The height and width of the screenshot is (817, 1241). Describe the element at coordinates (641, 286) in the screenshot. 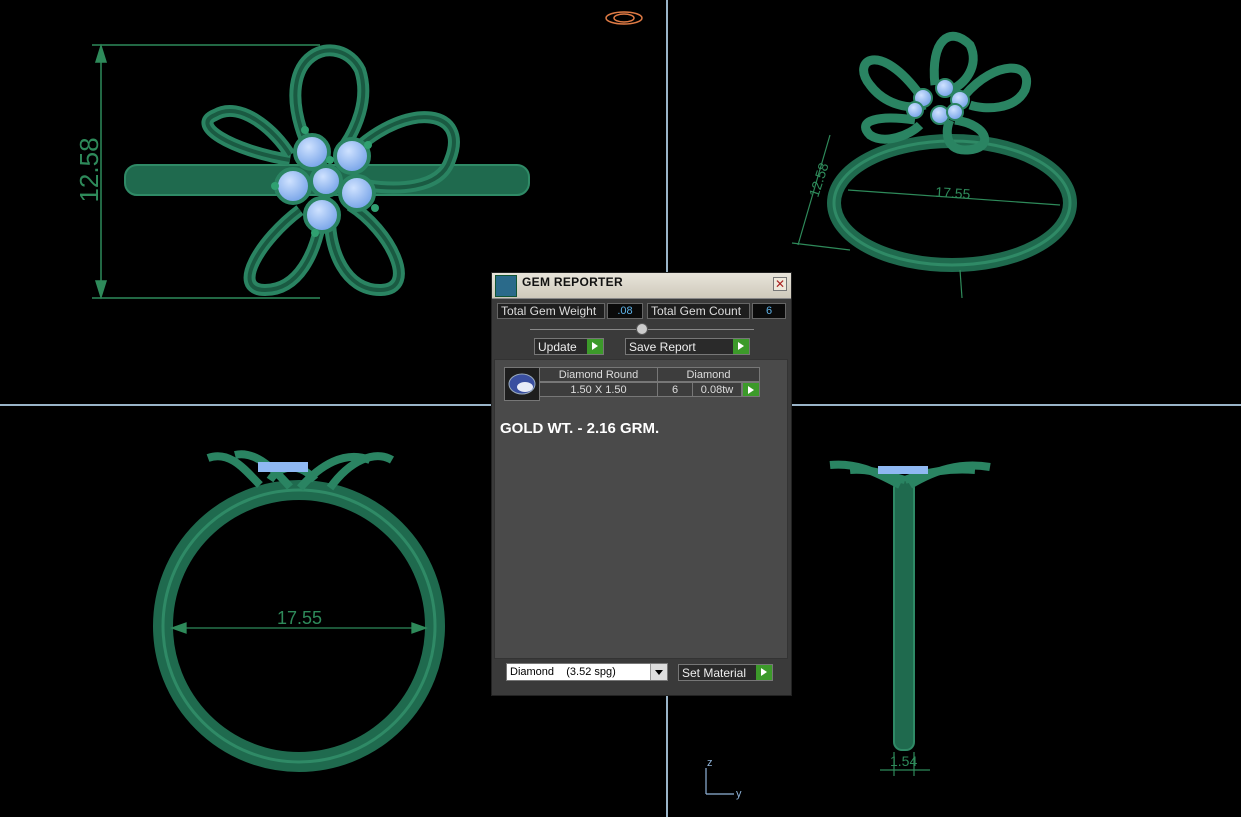

I see `gem-reporter-titlebar: GEM REPORTER ✕` at that location.